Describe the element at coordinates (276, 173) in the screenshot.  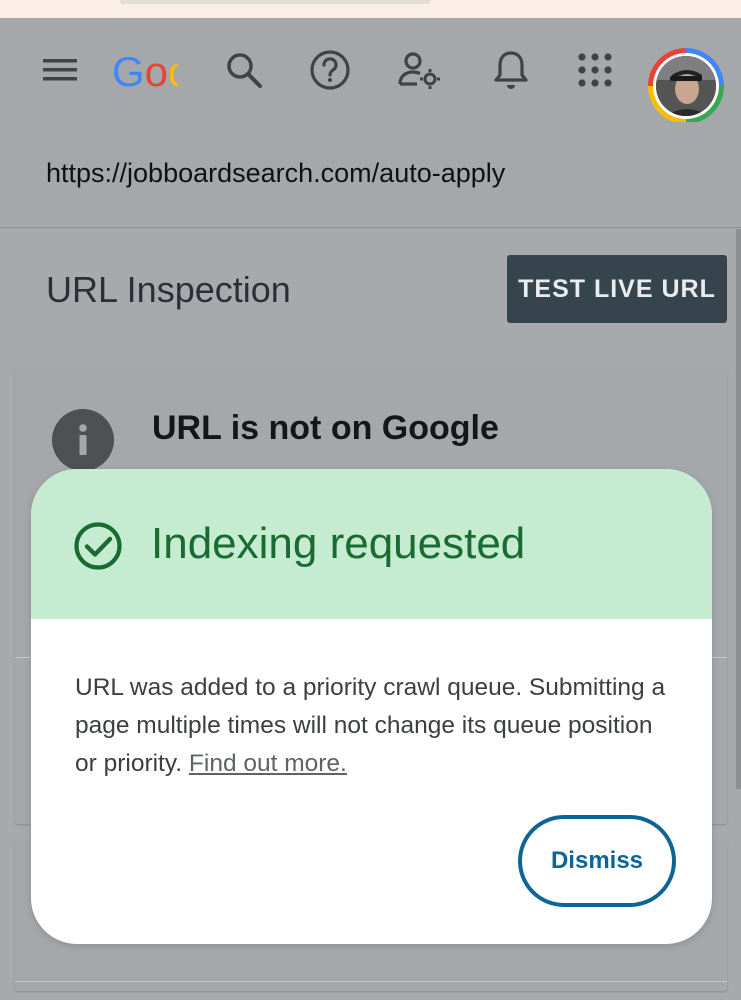
I see `inspected-url-text: https://jobboardsearch.com/auto-apply` at that location.